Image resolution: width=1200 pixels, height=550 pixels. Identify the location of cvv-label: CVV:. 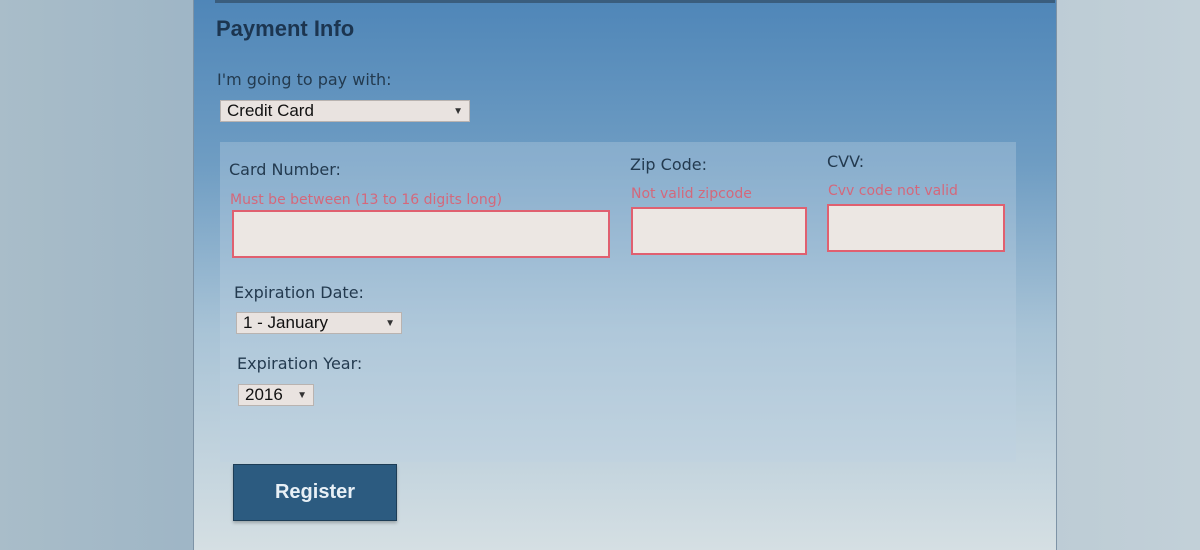
(846, 161).